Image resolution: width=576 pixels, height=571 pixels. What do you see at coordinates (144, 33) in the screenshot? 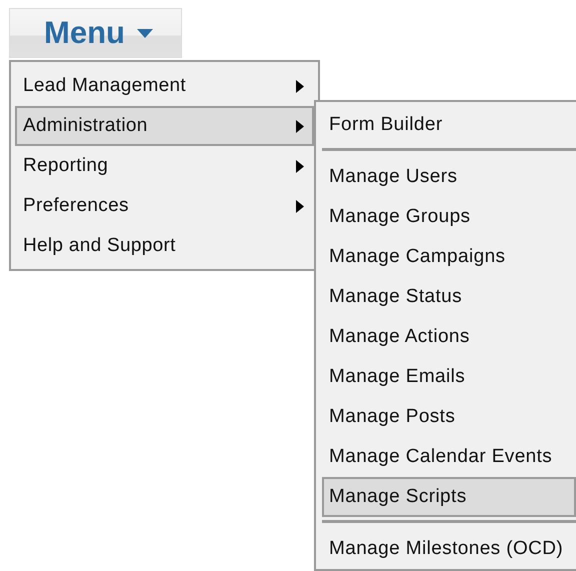
I see `caret-icon` at bounding box center [144, 33].